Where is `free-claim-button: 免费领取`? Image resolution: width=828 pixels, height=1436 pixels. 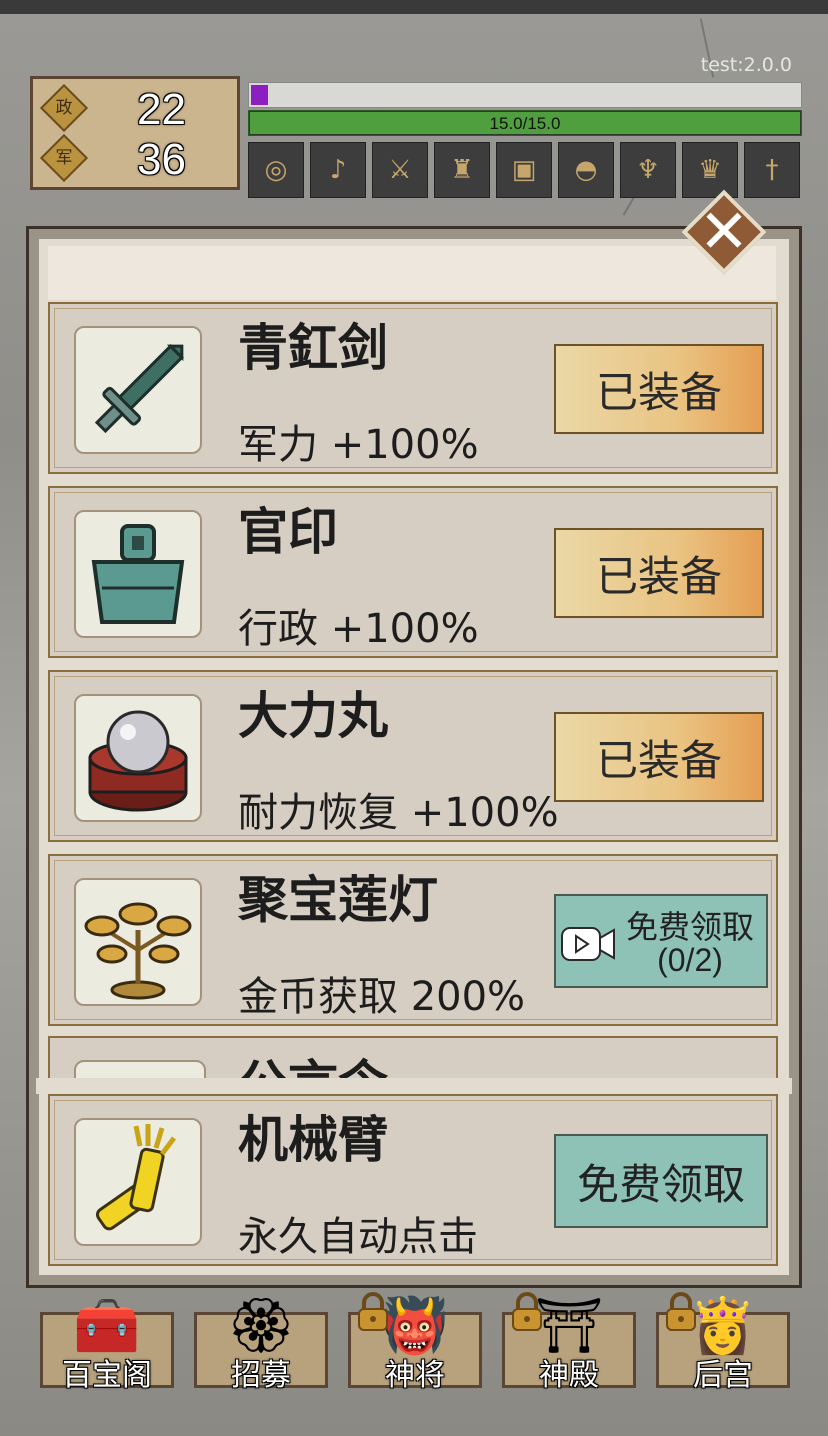 free-claim-button: 免费领取 is located at coordinates (661, 1181).